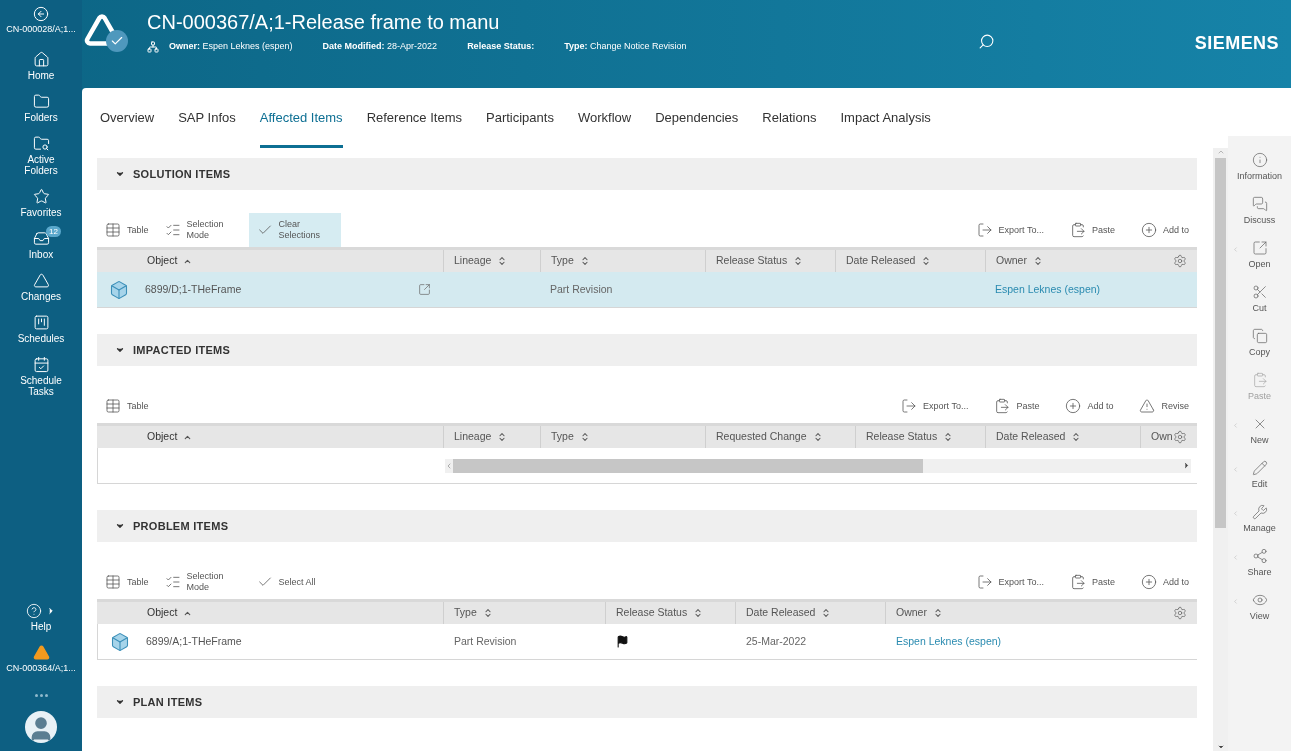  I want to click on submenu-caret-icon, so click(1235, 249).